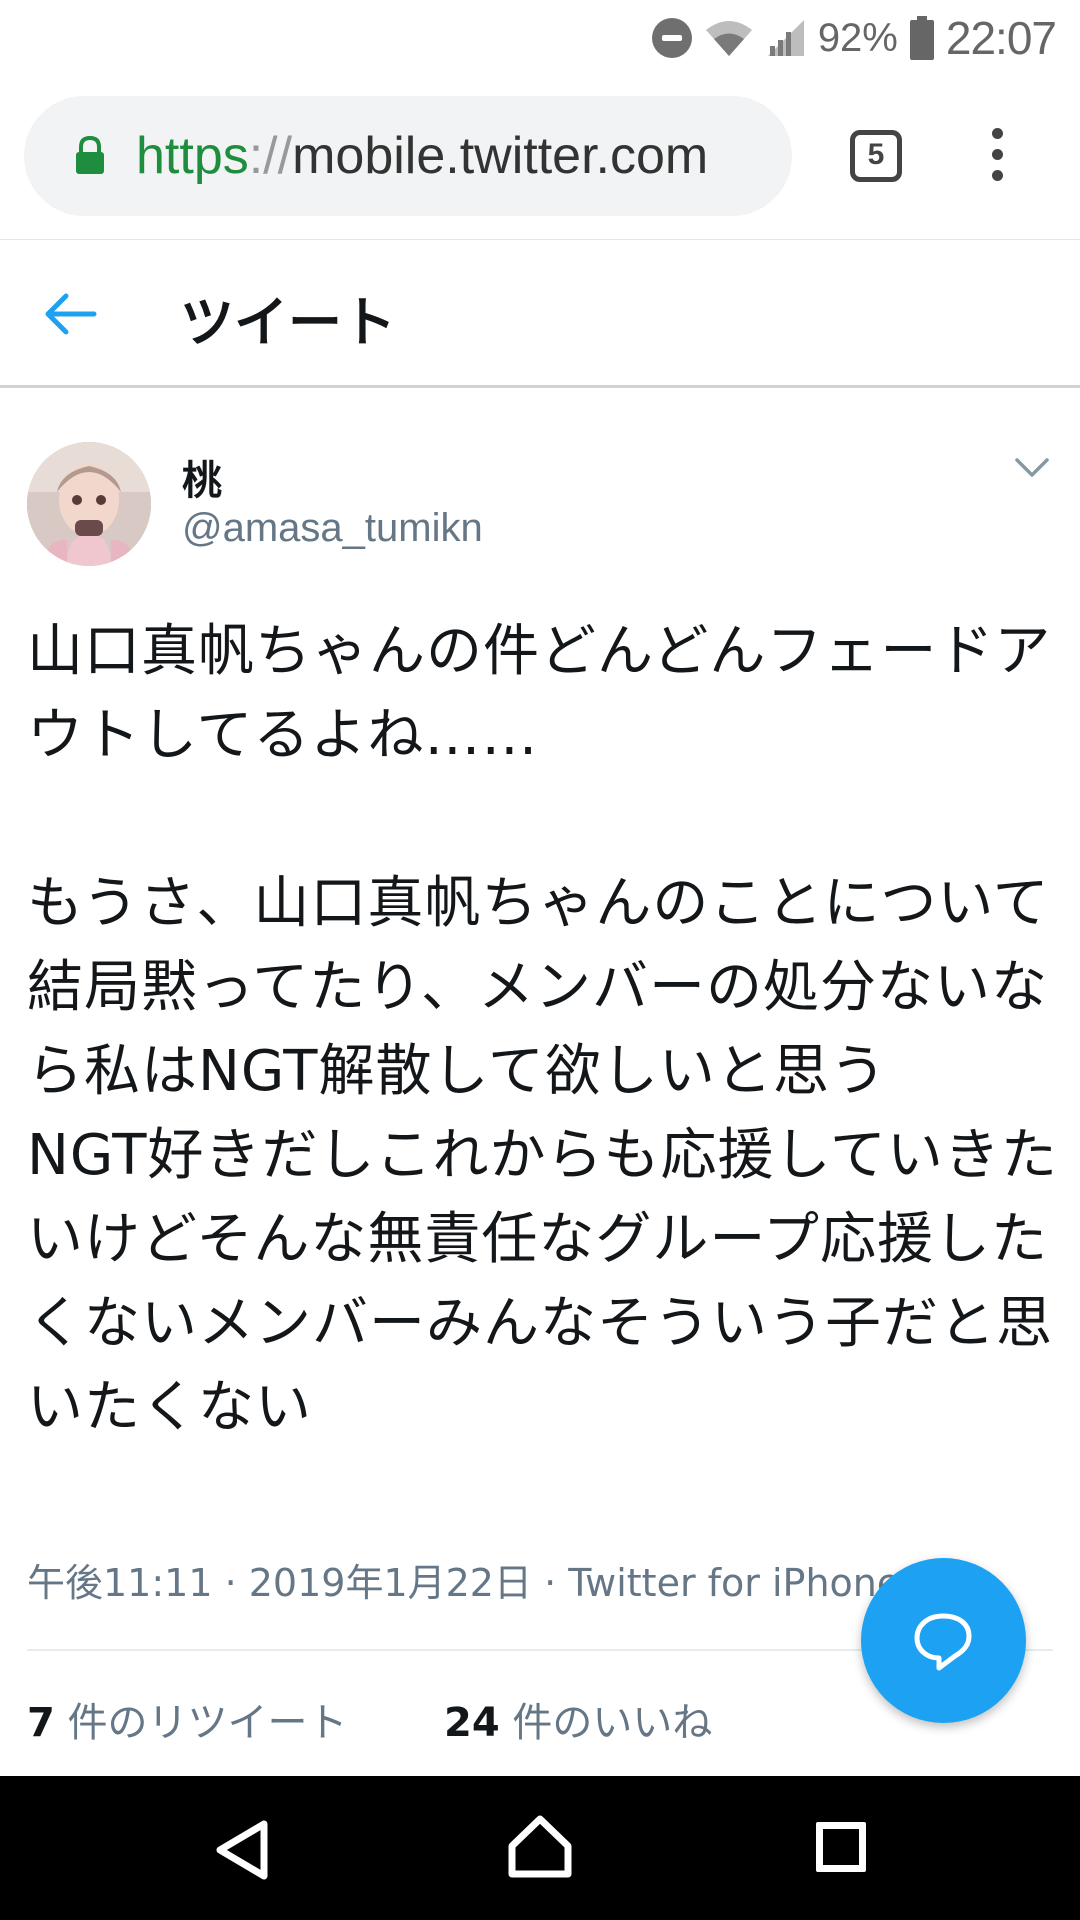 This screenshot has width=1080, height=1920. I want to click on avatar, so click(89, 504).